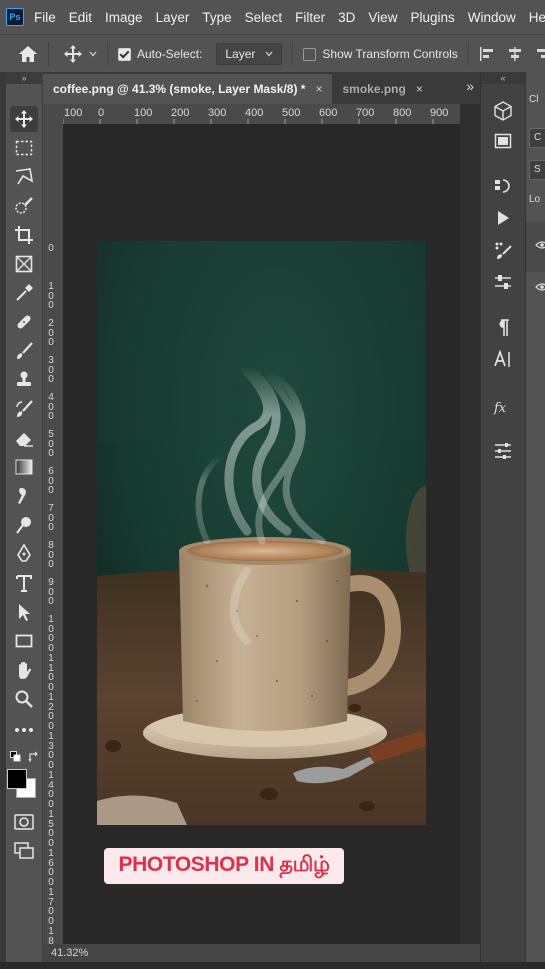 The width and height of the screenshot is (545, 969). I want to click on character-icon, so click(502, 358).